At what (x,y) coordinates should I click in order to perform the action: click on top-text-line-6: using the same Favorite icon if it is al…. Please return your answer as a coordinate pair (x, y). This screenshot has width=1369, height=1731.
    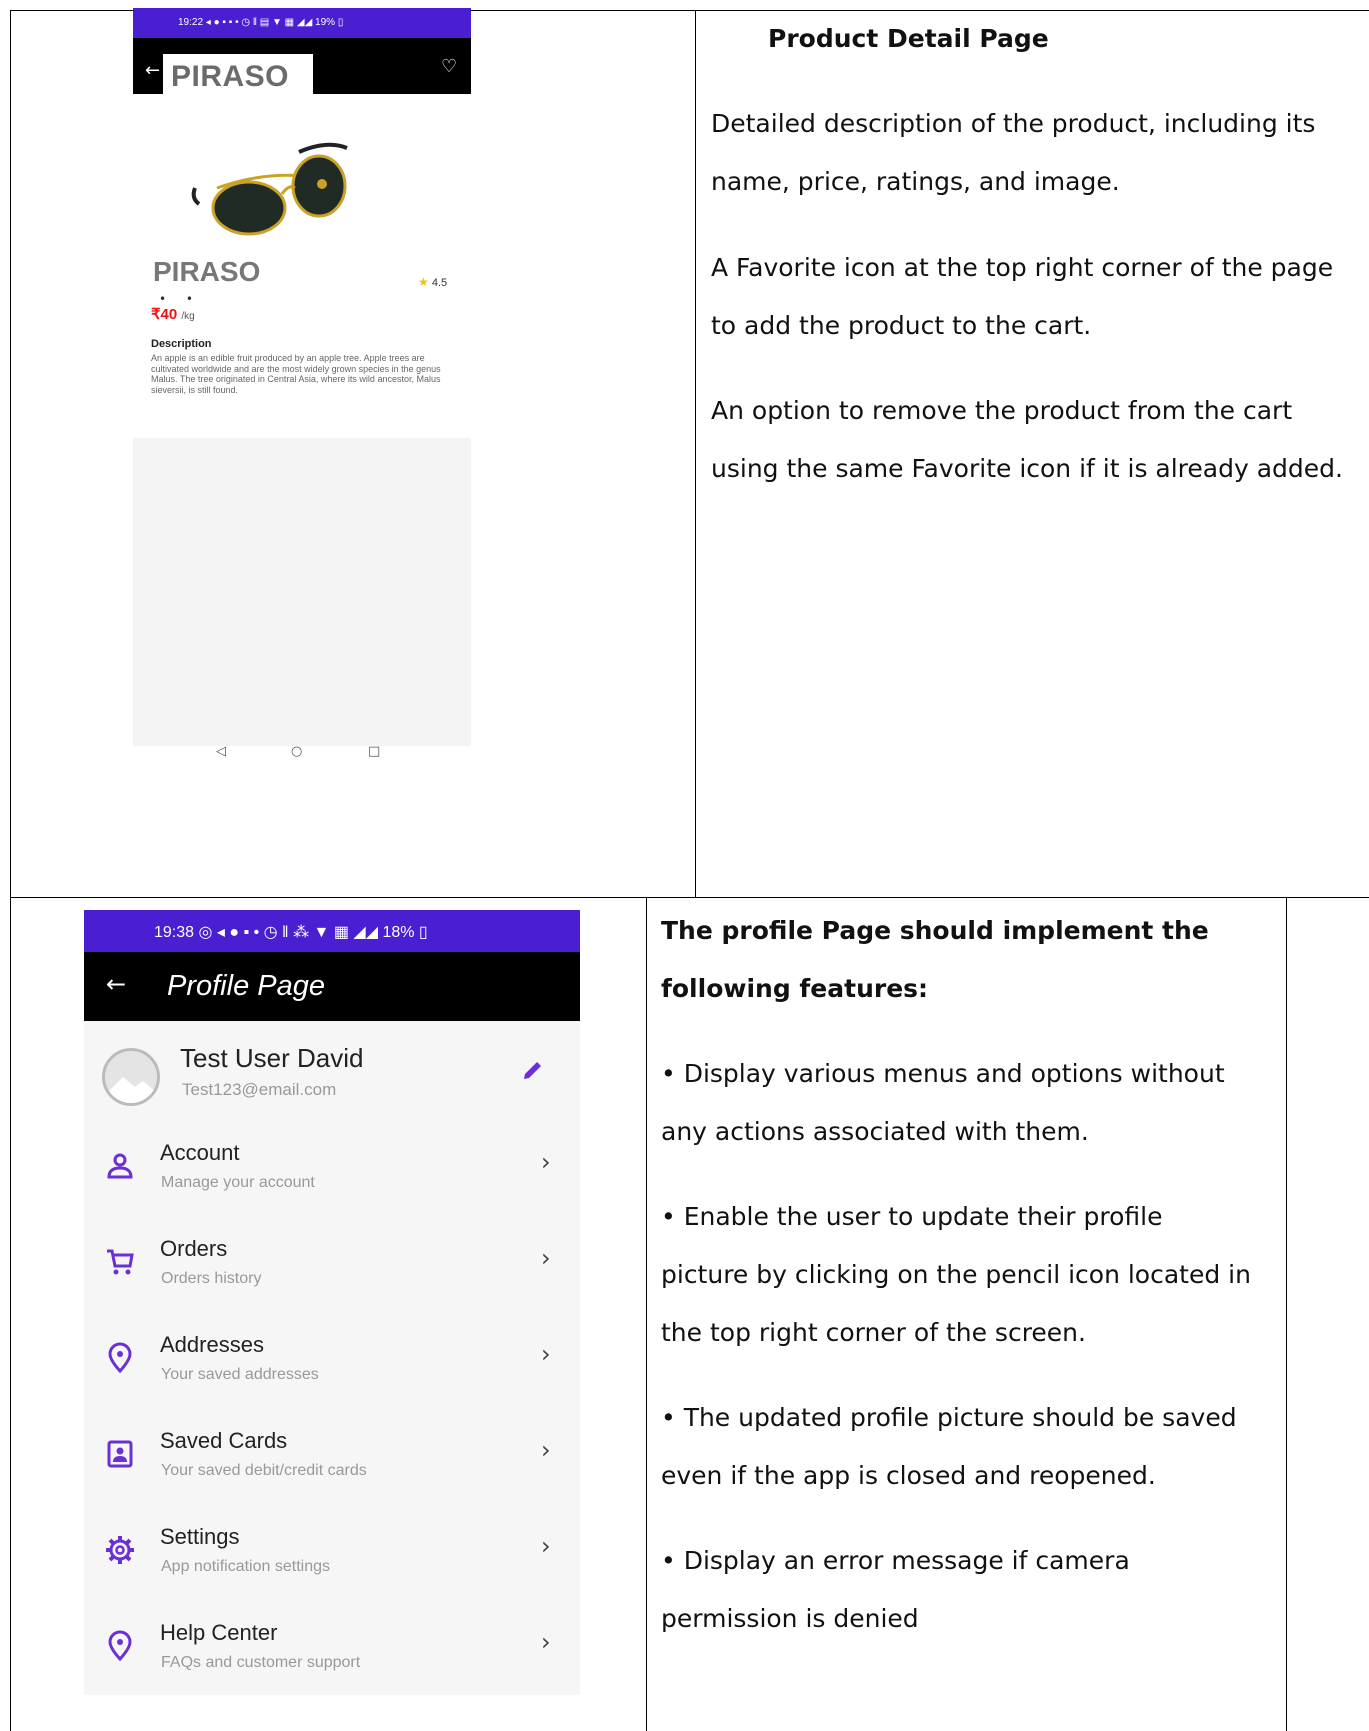
    Looking at the image, I should click on (1027, 468).